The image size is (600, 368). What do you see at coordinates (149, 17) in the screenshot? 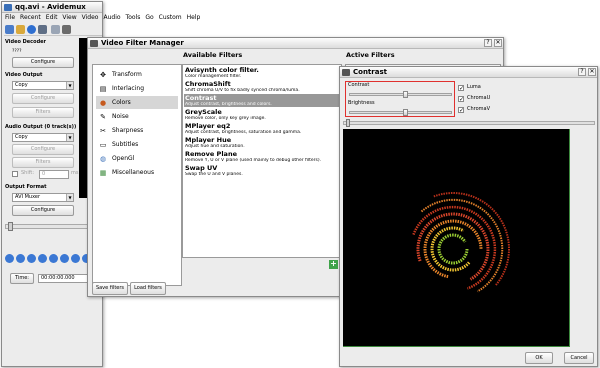
I see `menu-go: Go` at bounding box center [149, 17].